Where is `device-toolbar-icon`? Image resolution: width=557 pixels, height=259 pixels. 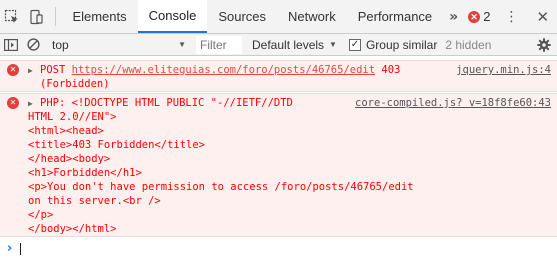 device-toolbar-icon is located at coordinates (36, 16).